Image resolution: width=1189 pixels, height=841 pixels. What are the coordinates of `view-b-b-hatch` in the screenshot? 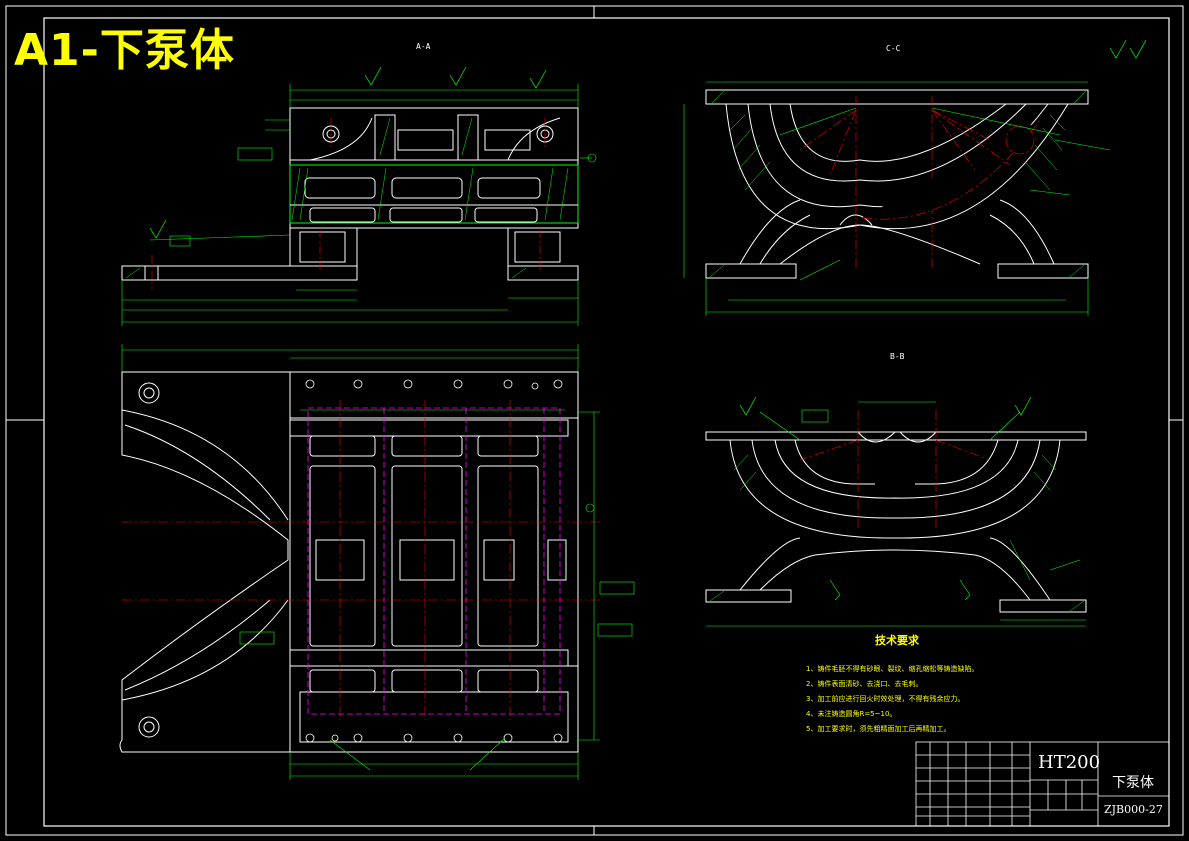 It's located at (897, 533).